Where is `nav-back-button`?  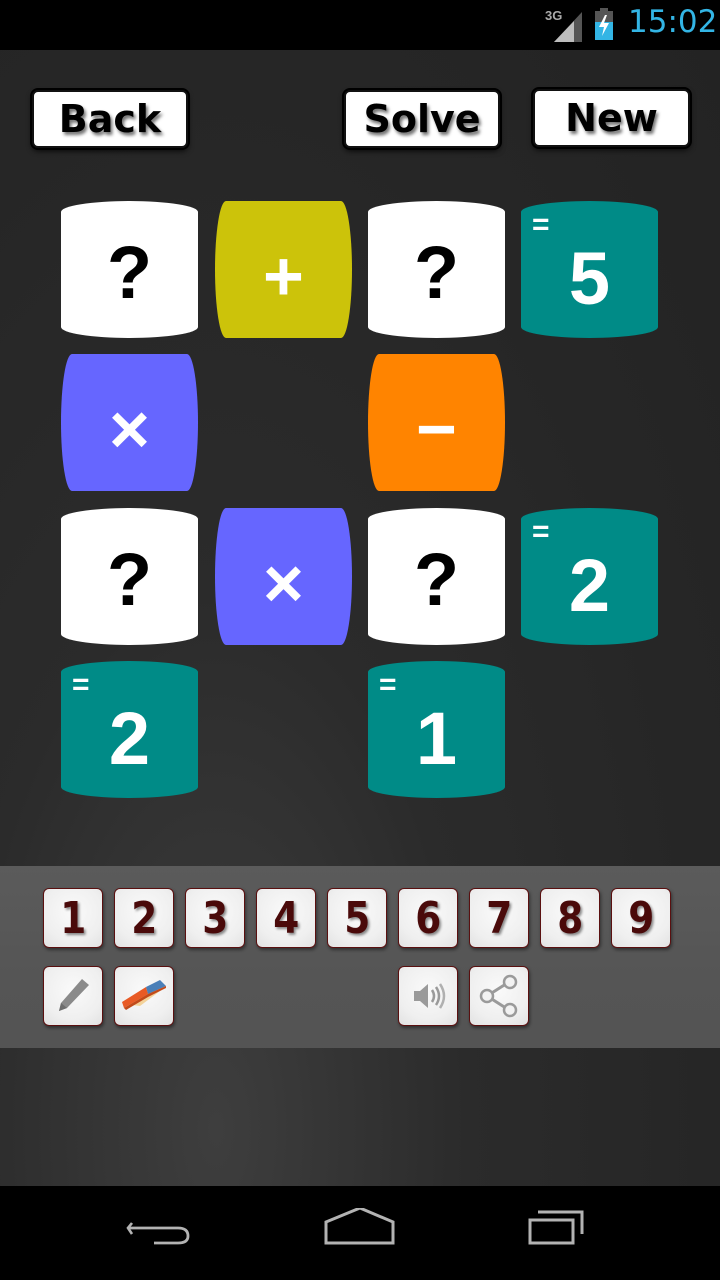
nav-back-button is located at coordinates (160, 1233).